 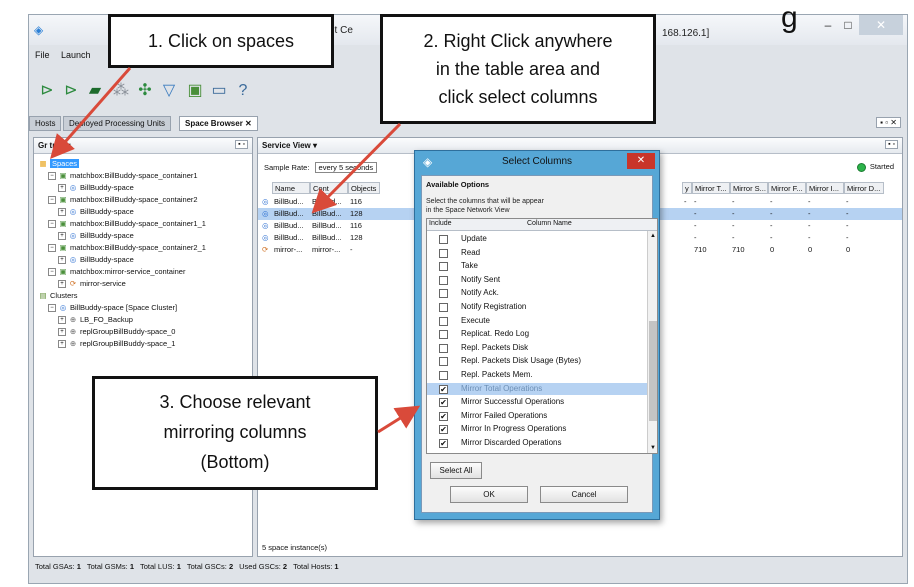 What do you see at coordinates (399, 419) in the screenshot?
I see `arrow-to-columns` at bounding box center [399, 419].